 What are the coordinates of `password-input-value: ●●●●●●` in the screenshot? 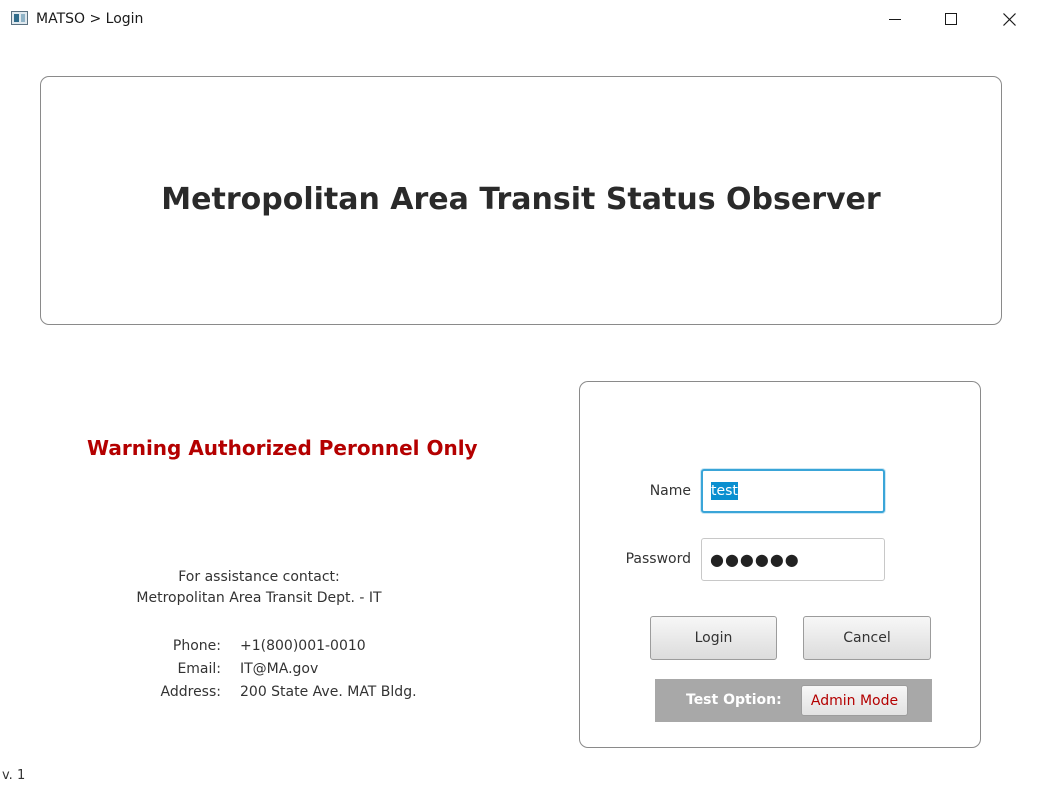 It's located at (755, 559).